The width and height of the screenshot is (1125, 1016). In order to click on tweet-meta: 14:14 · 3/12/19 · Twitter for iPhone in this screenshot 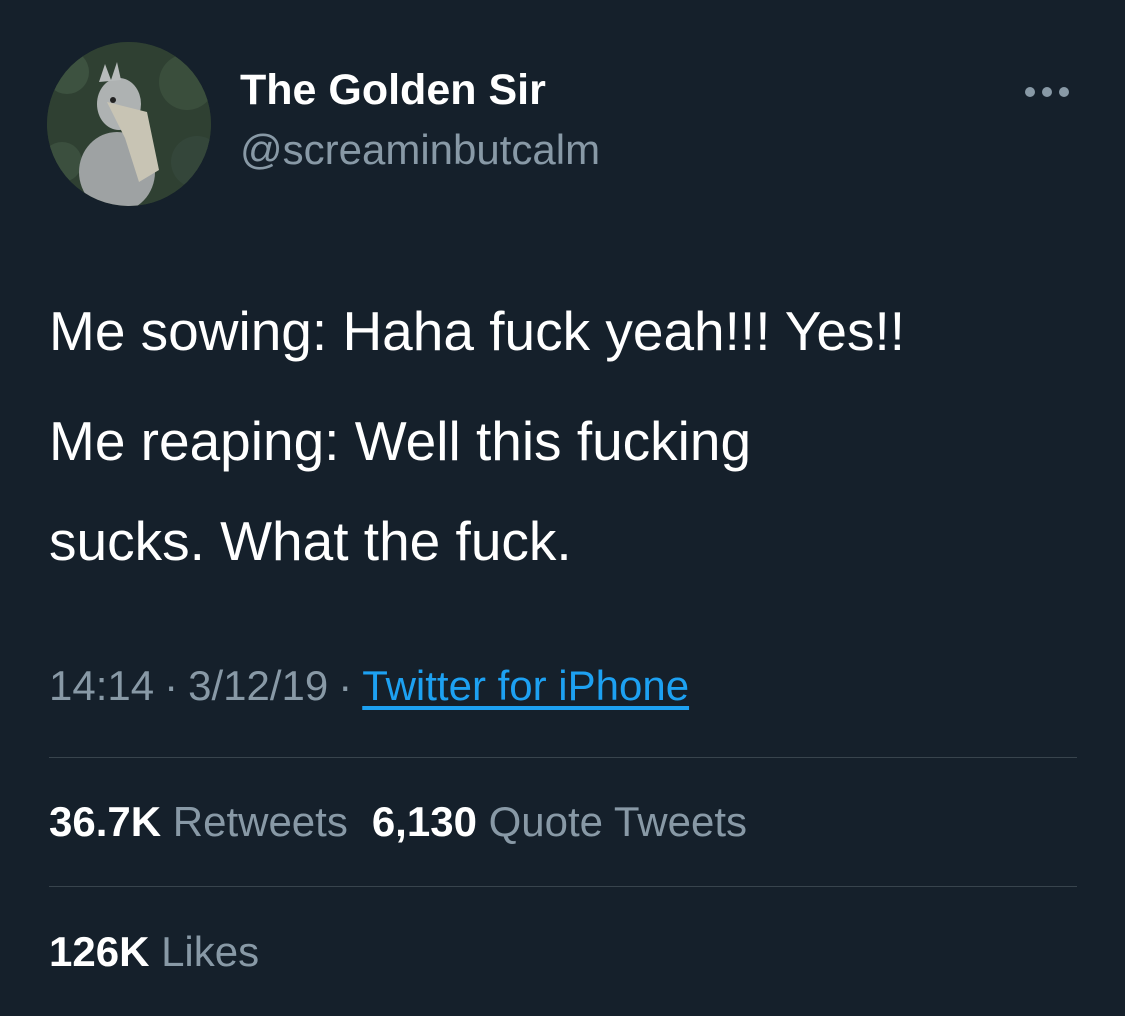, I will do `click(369, 686)`.